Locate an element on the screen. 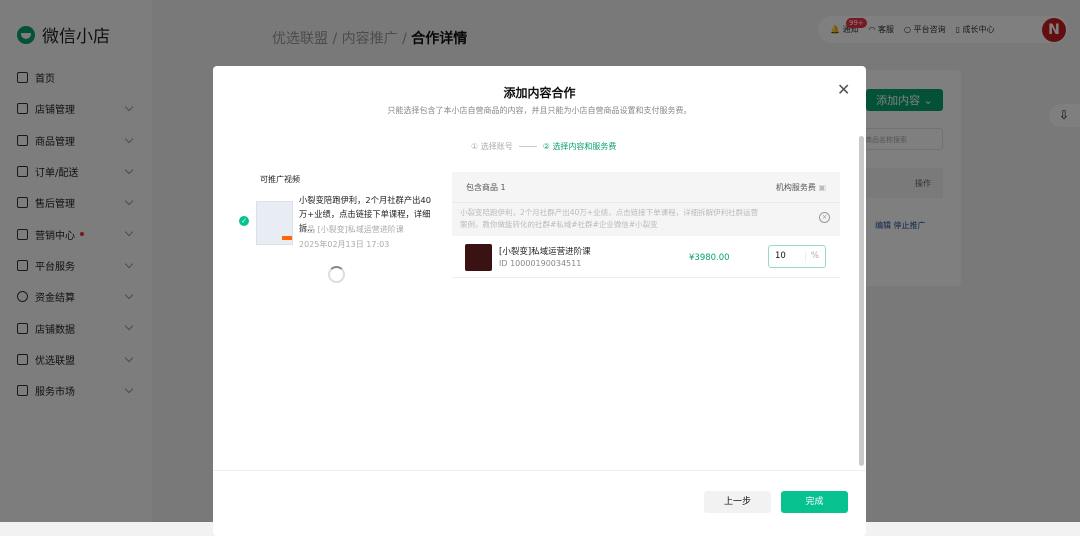 Image resolution: width=1080 pixels, height=536 pixels. loading-spinner-icon is located at coordinates (336, 274).